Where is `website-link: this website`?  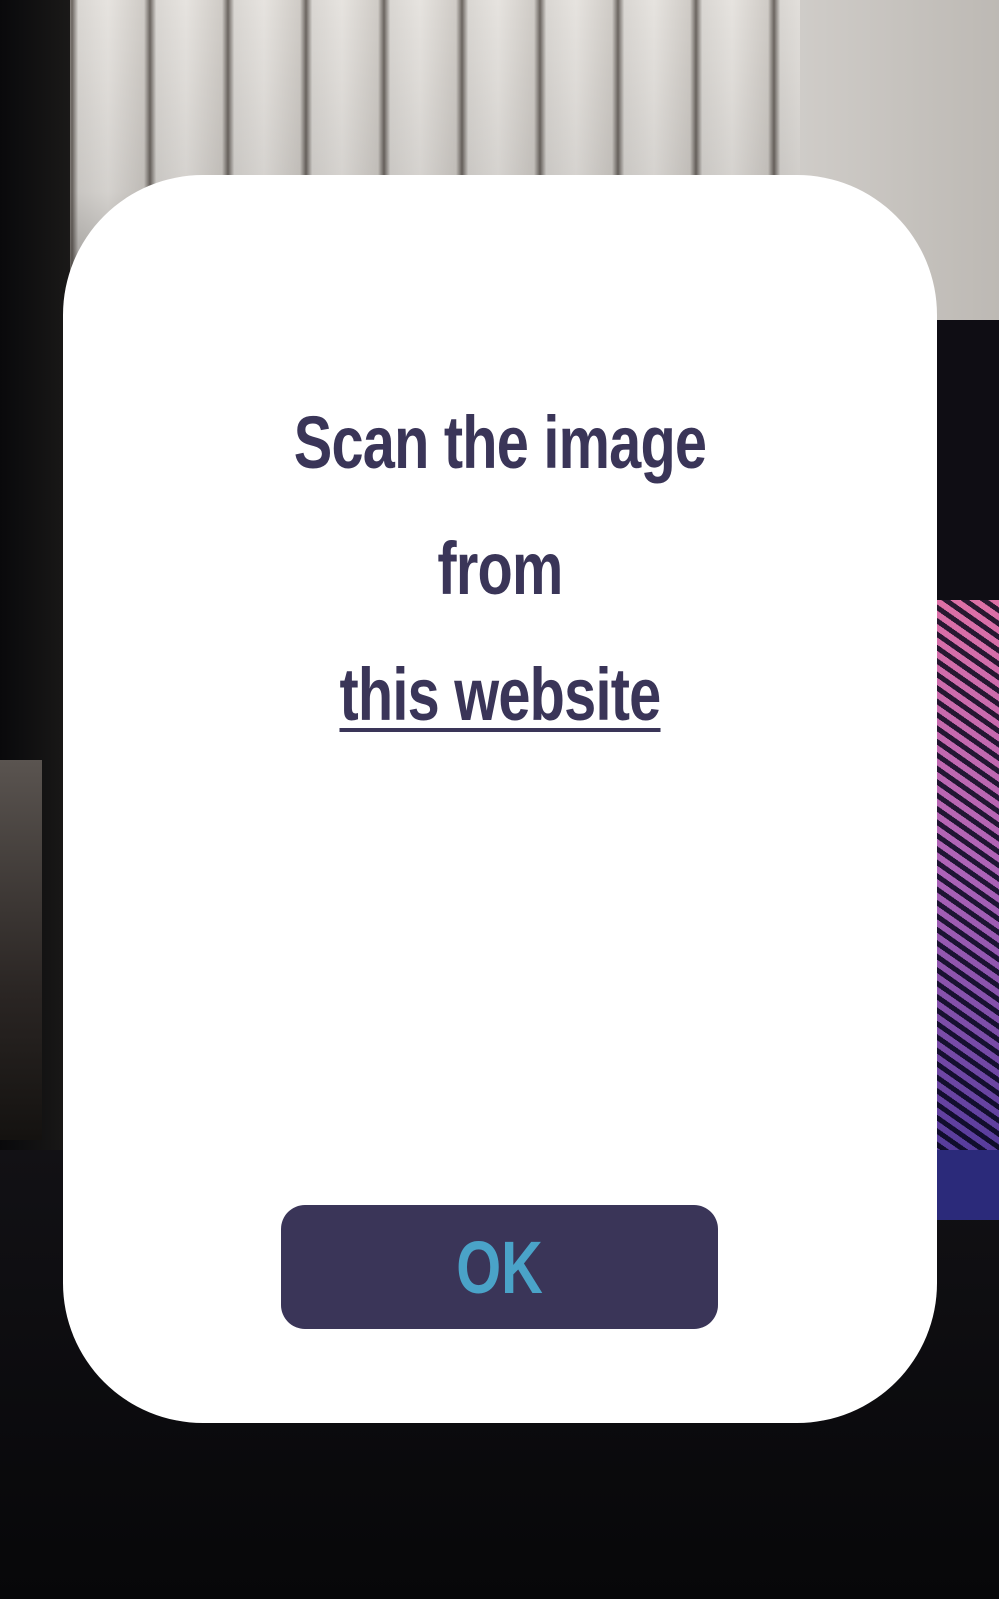
website-link: this website is located at coordinates (500, 694).